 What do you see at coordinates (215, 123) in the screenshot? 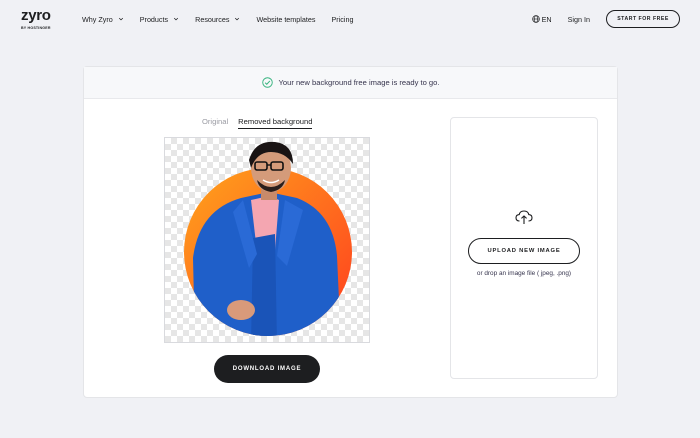
I see `tab-original: Original` at bounding box center [215, 123].